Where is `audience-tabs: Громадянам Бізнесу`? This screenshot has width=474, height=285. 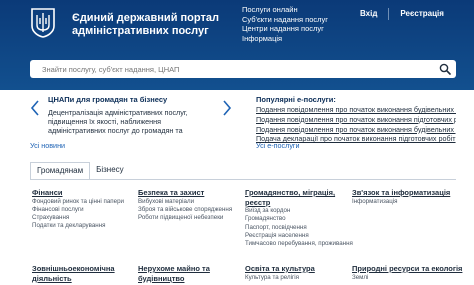 audience-tabs: Громадянам Бізнесу is located at coordinates (80, 171).